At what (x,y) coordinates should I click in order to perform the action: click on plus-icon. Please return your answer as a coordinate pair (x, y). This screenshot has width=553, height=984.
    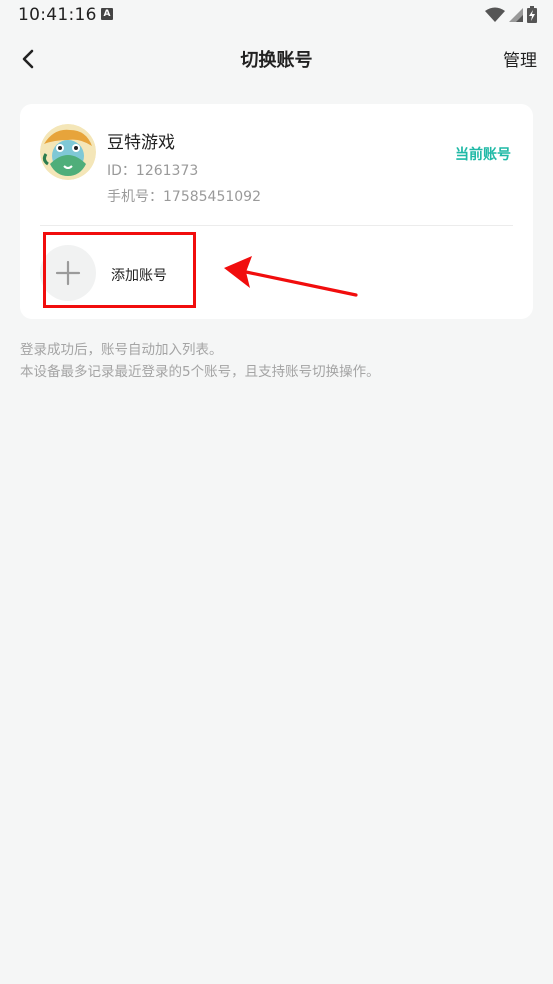
    Looking at the image, I should click on (68, 273).